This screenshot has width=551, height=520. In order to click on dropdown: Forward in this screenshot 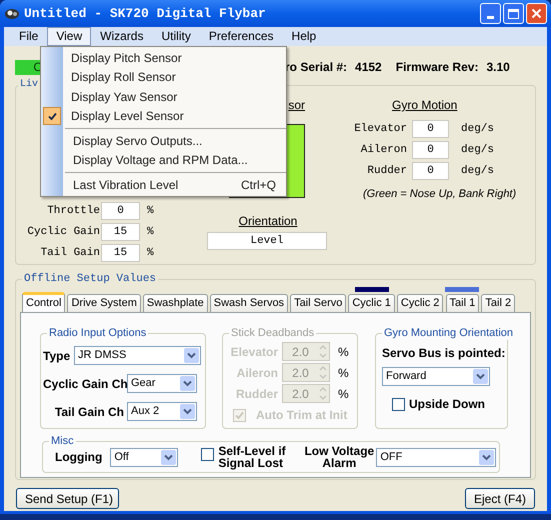, I will do `click(436, 376)`.